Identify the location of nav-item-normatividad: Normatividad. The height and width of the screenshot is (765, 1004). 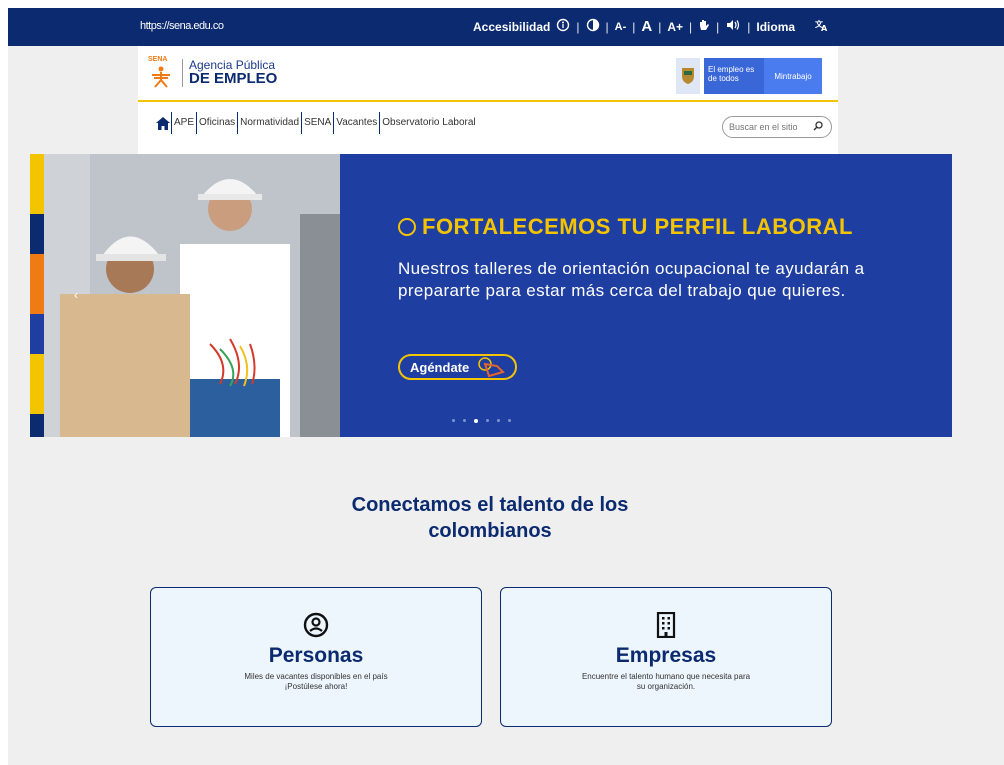
(270, 123).